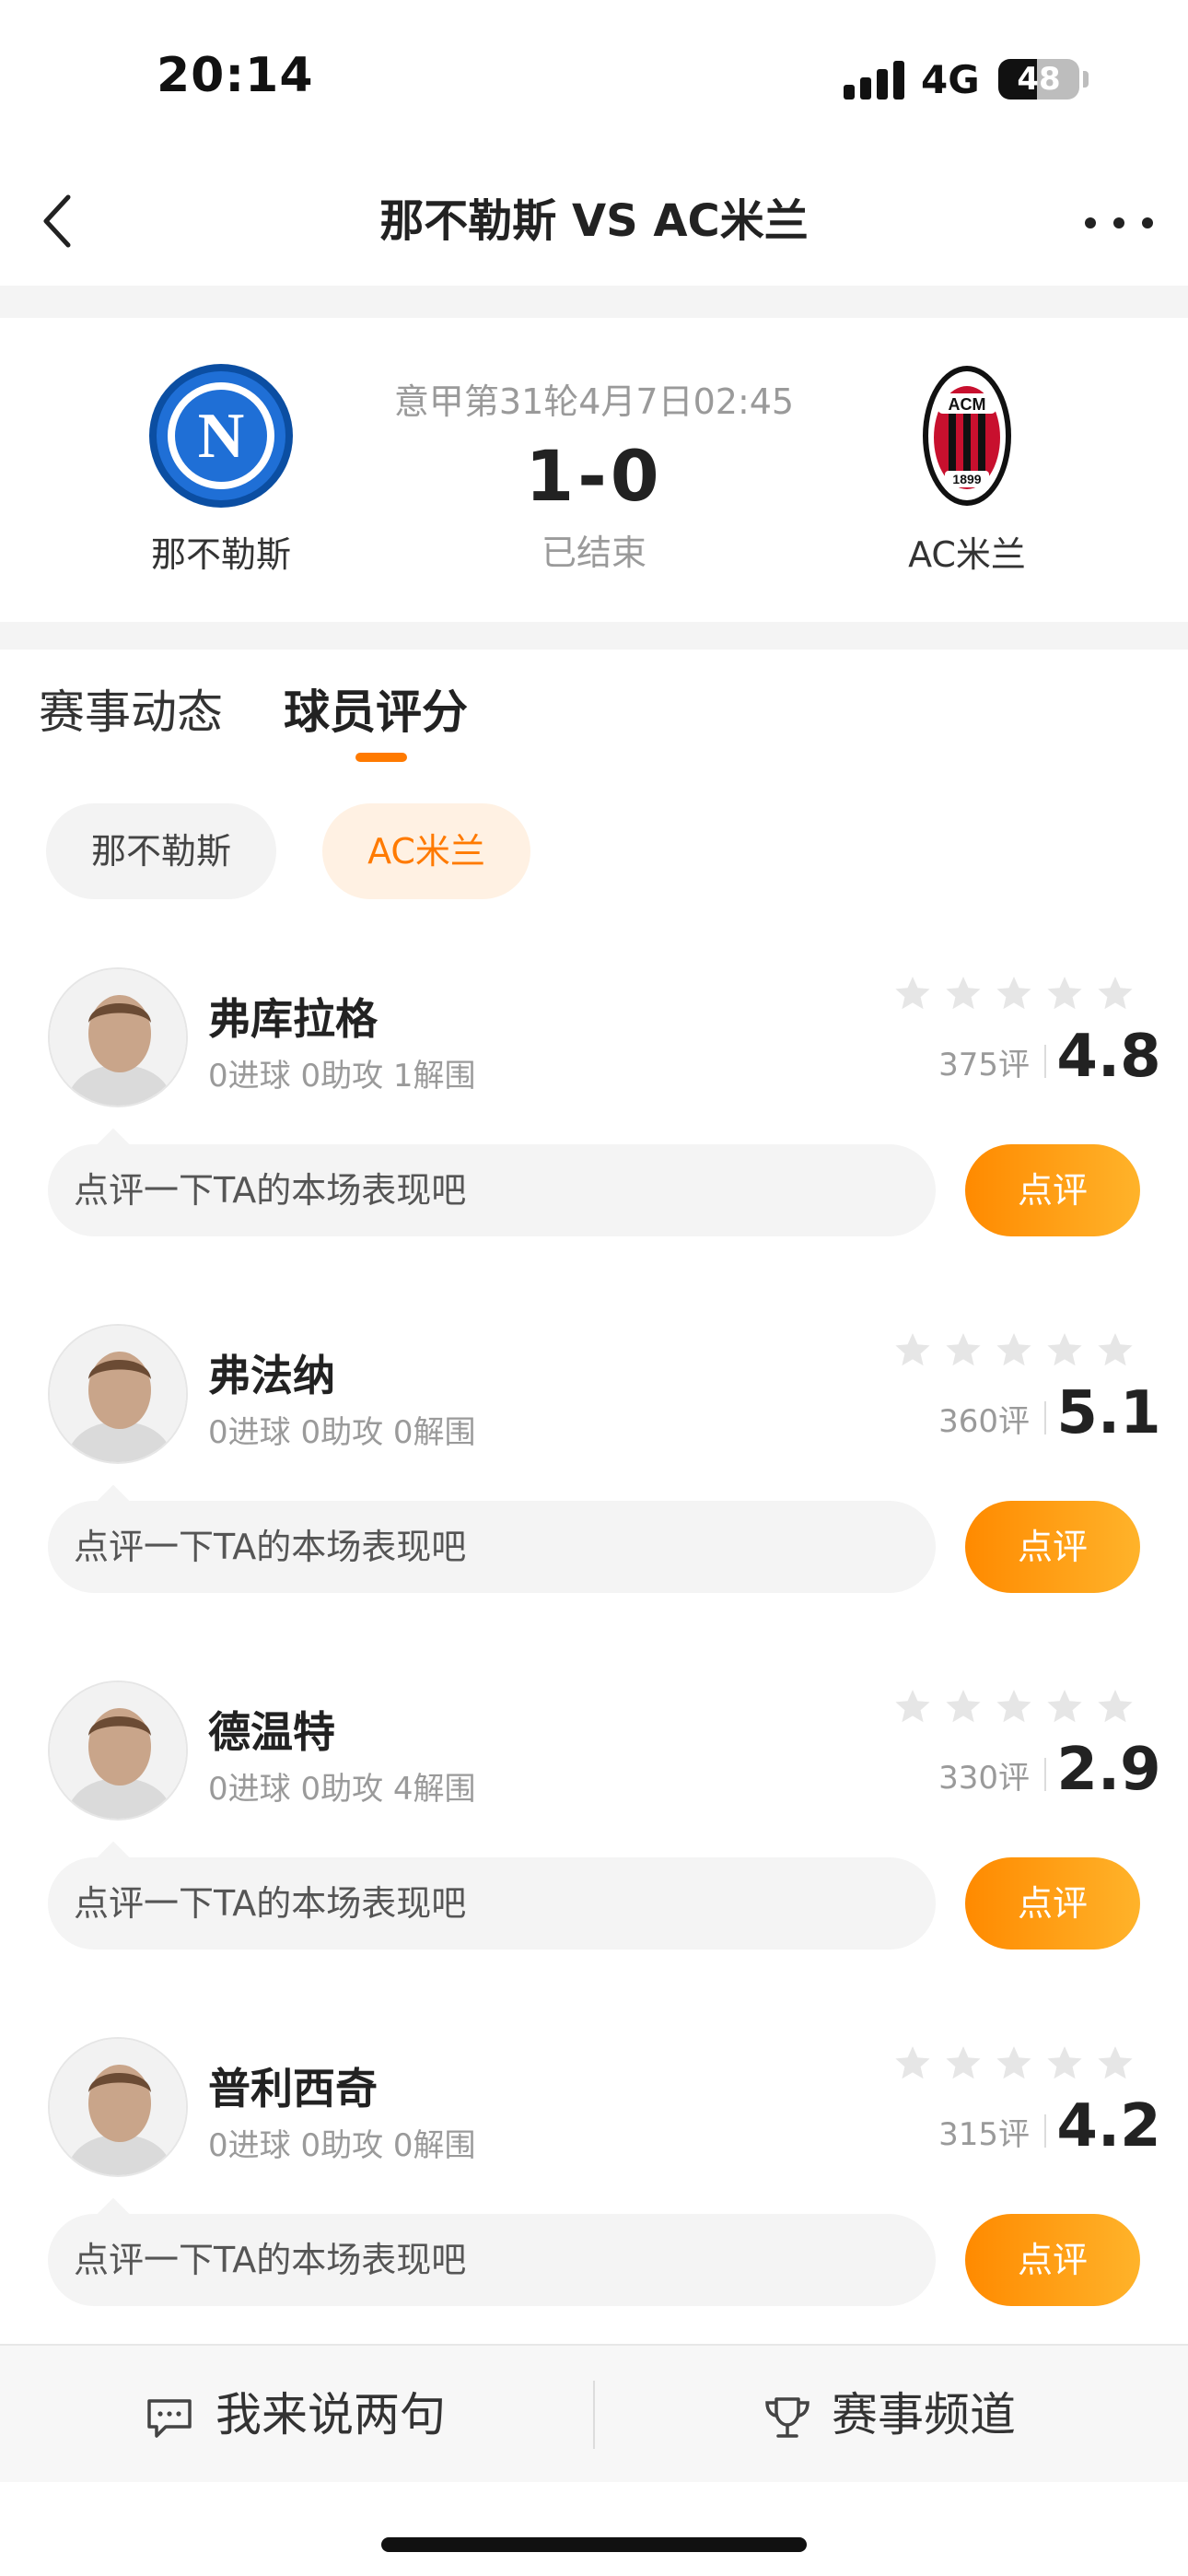  I want to click on player-card: 德温特 0进球 0助攻 4解围 330评 2.9 点评一下TA的本场表现吧 点评, so click(594, 1832).